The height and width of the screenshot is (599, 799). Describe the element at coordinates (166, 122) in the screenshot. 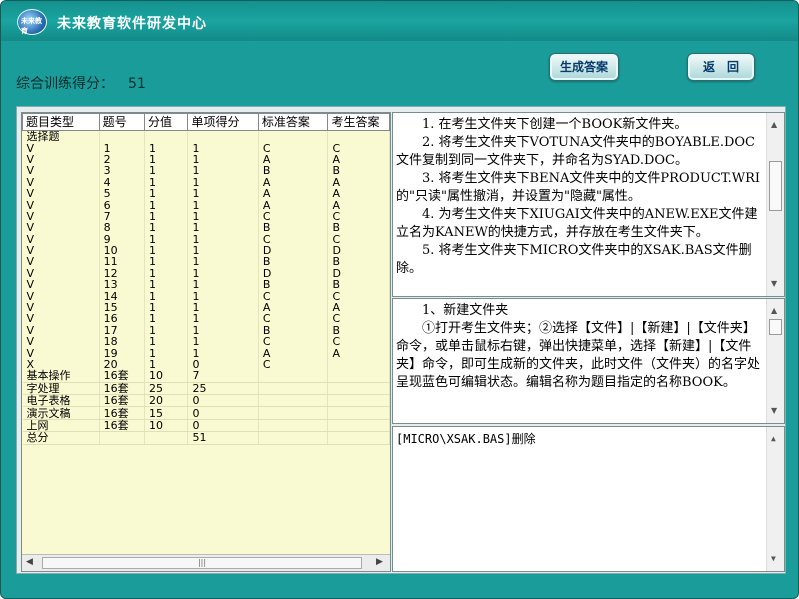

I see `column-header: 分值` at that location.